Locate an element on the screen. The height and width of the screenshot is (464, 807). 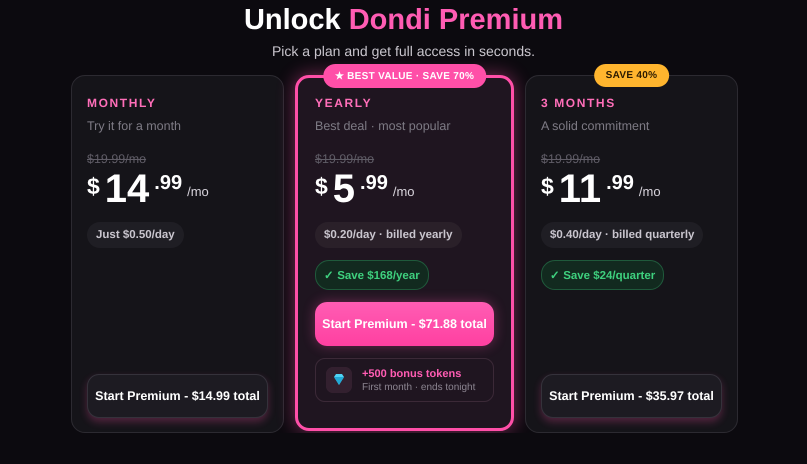
savings-chip: ✓ Save $24/quarter is located at coordinates (602, 275).